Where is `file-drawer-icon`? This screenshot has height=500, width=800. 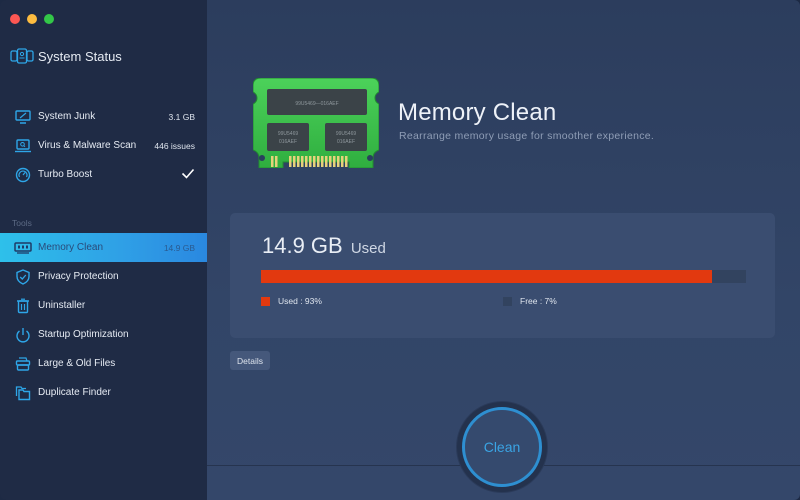
file-drawer-icon is located at coordinates (23, 364).